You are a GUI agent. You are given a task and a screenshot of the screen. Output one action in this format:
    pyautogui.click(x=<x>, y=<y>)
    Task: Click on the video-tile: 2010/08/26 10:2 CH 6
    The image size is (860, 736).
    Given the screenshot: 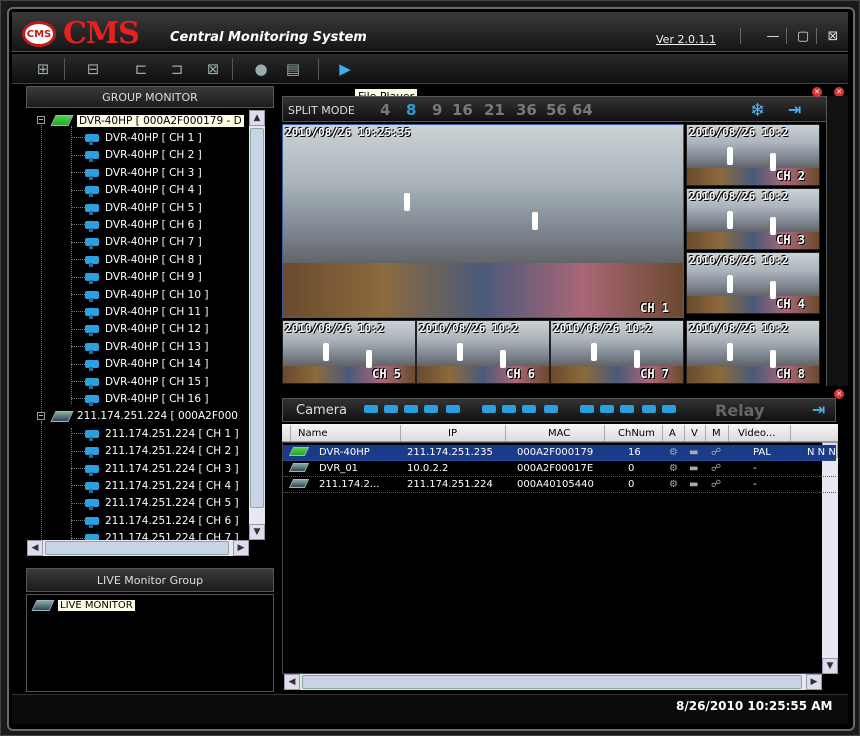 What is the action you would take?
    pyautogui.click(x=483, y=352)
    